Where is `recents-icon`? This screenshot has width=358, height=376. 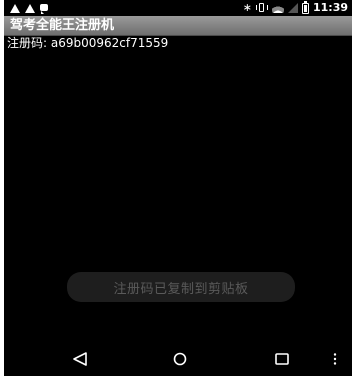
recents-icon is located at coordinates (282, 359).